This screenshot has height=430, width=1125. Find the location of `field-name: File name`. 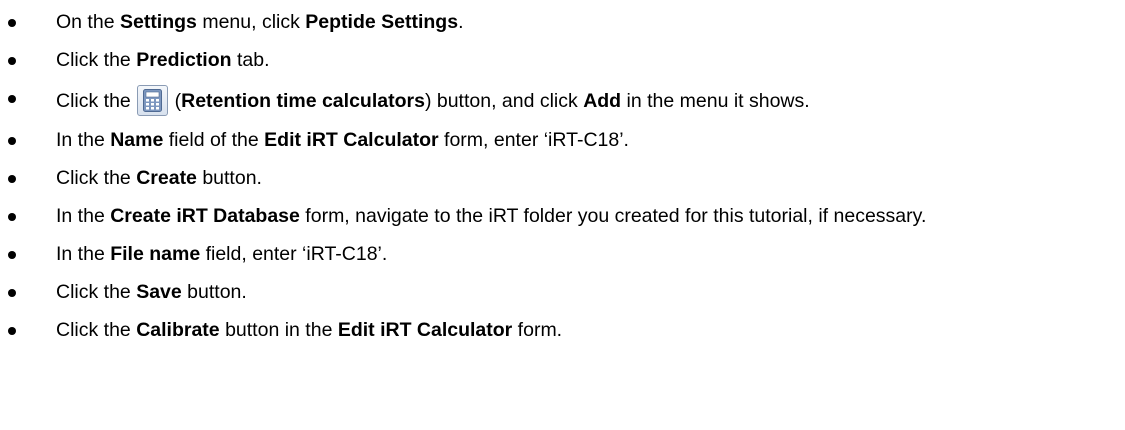

field-name: File name is located at coordinates (155, 254).